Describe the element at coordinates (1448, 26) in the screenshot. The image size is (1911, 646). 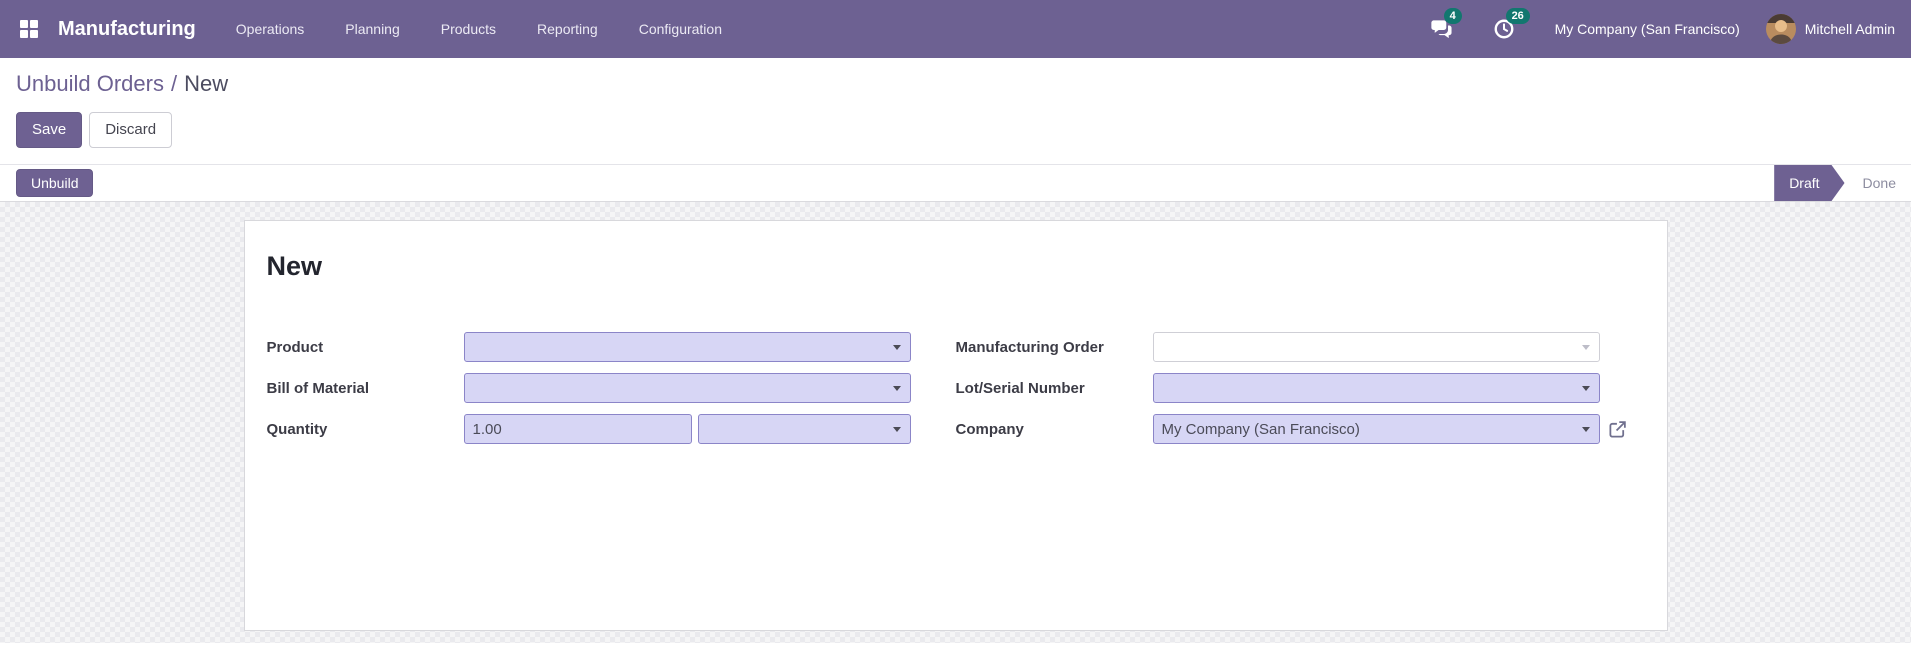
I see `messages-button: 4` at that location.